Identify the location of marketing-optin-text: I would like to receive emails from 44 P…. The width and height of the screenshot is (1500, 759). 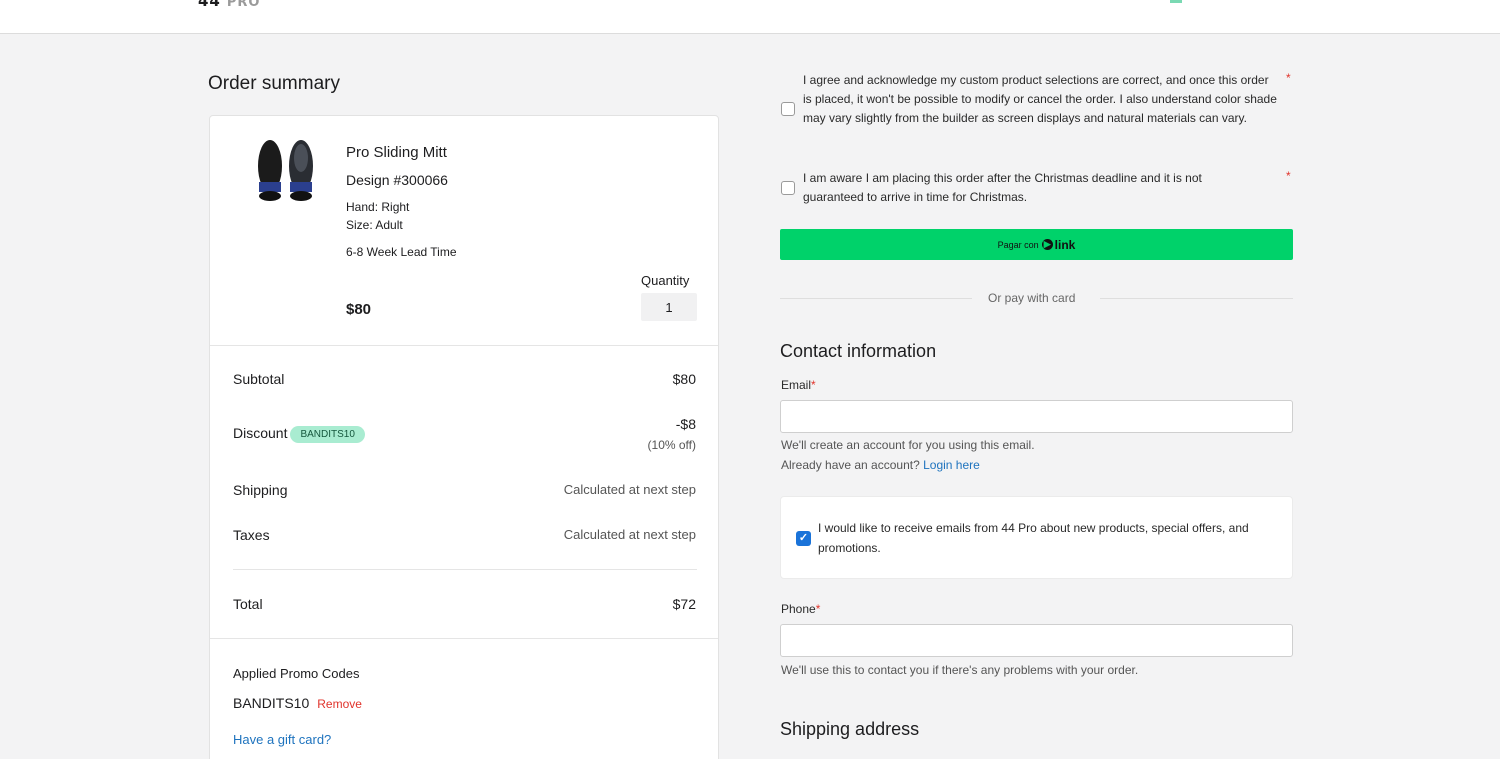
(1033, 538).